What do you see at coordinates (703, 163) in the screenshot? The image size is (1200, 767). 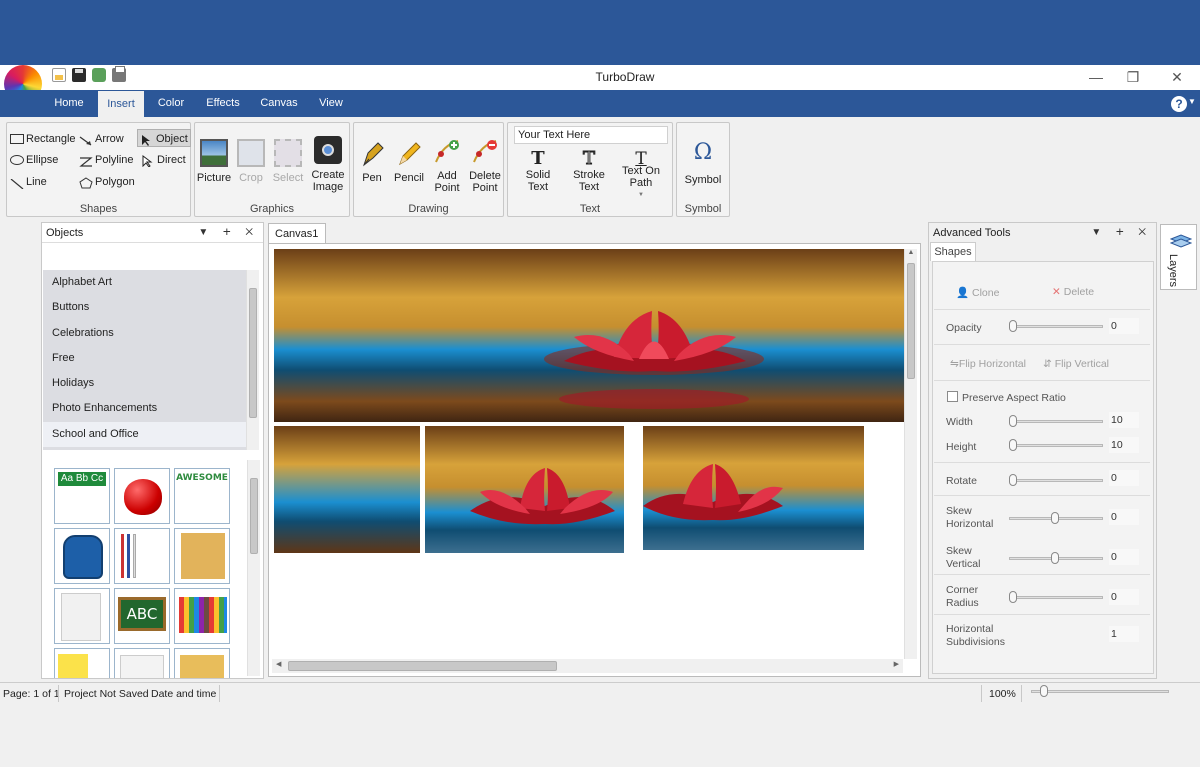 I see `symbol-button: Ω Symbol` at bounding box center [703, 163].